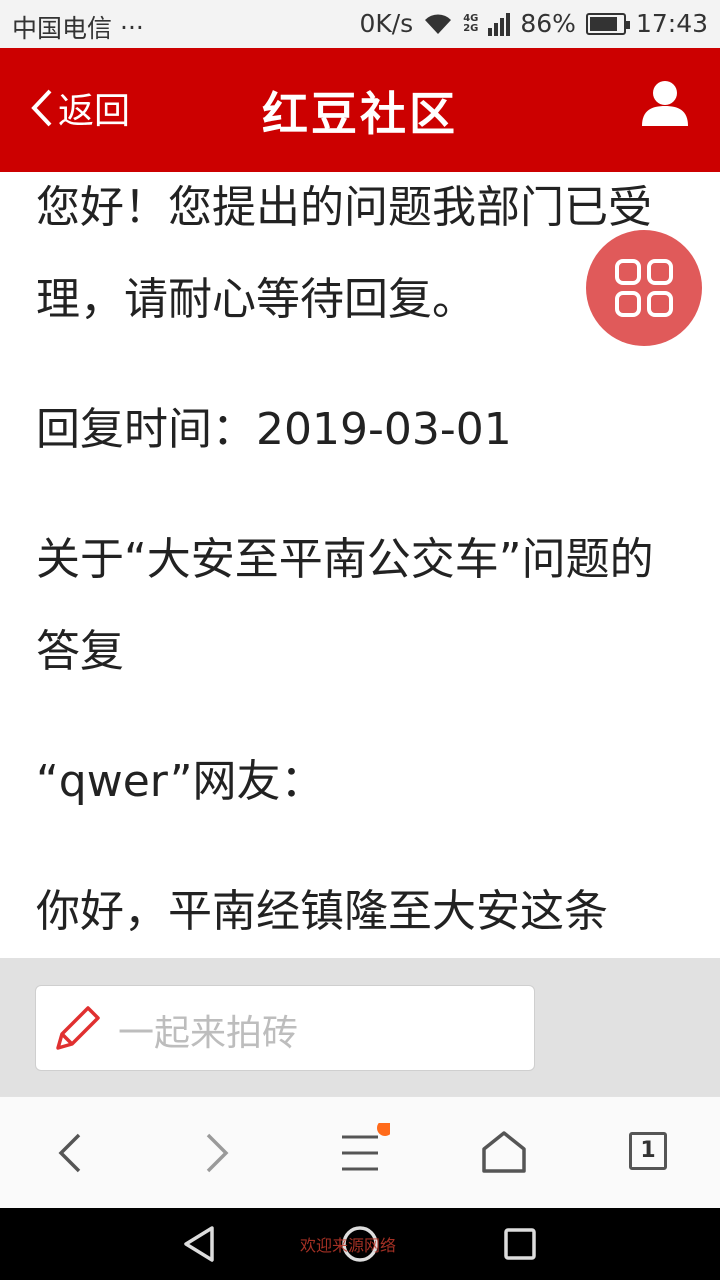 This screenshot has width=720, height=1280. What do you see at coordinates (648, 1151) in the screenshot?
I see `tabs-button: 1` at bounding box center [648, 1151].